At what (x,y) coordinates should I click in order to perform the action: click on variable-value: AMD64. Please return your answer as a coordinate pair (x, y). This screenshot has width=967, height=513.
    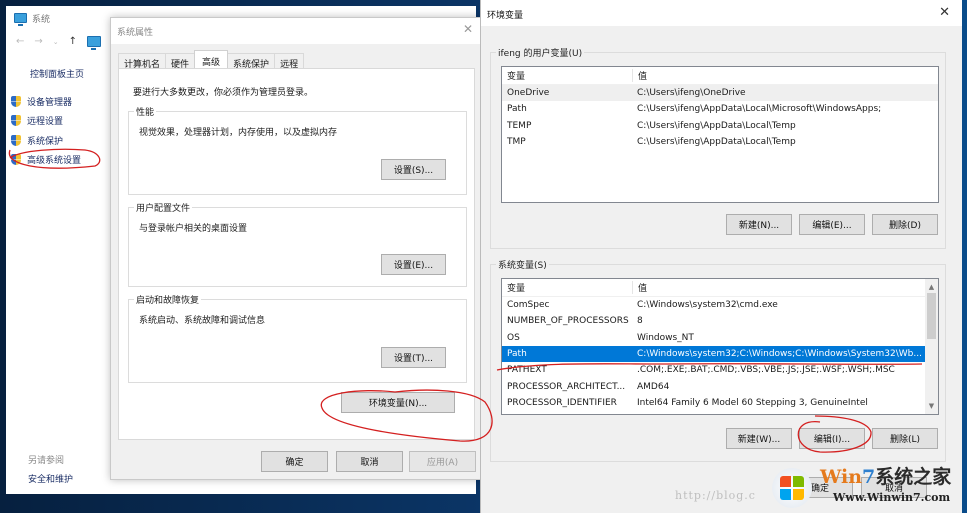
    Looking at the image, I should click on (653, 386).